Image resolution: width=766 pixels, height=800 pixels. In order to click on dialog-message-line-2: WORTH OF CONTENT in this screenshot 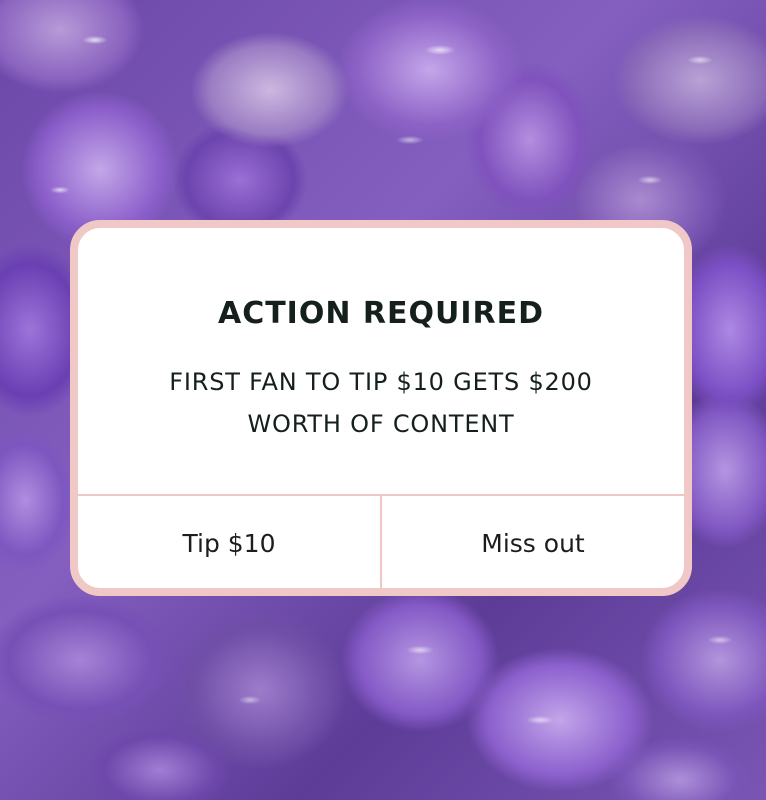, I will do `click(381, 424)`.